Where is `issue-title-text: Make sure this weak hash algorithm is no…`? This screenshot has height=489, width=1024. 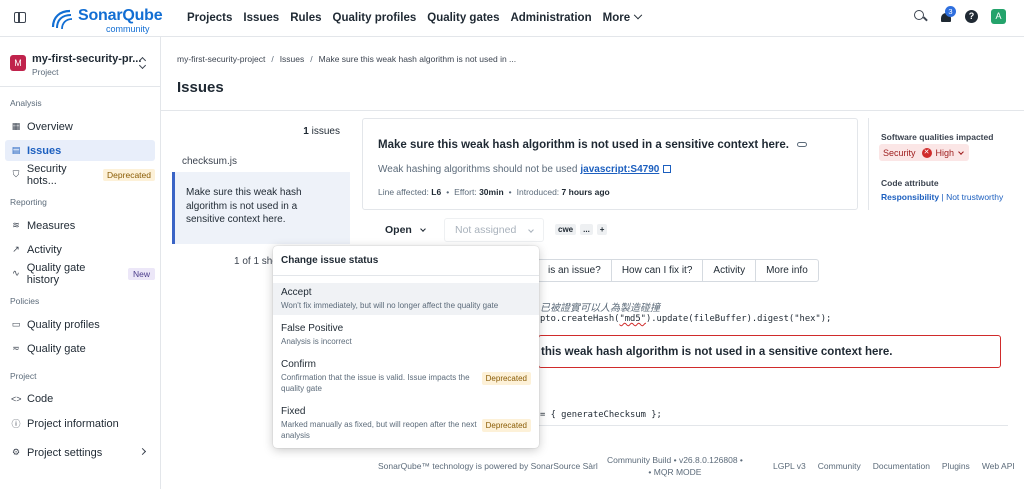
issue-title-text: Make sure this weak hash algorithm is no… is located at coordinates (583, 145).